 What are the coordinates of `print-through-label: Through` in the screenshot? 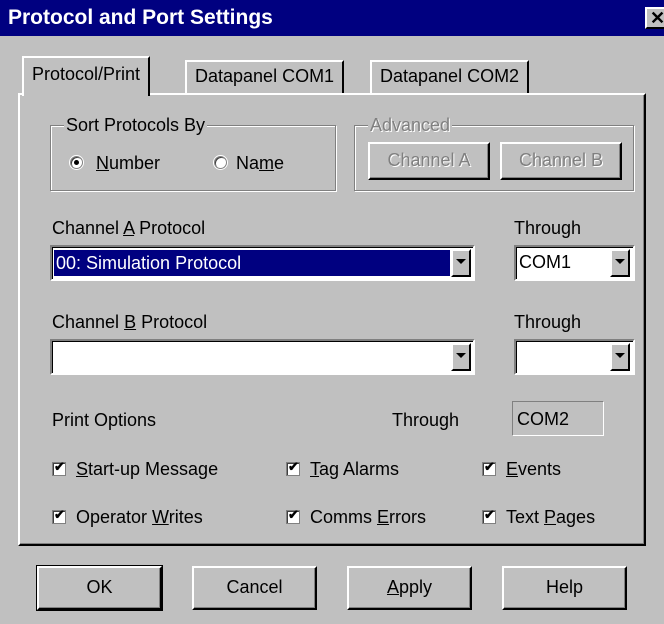 It's located at (426, 420).